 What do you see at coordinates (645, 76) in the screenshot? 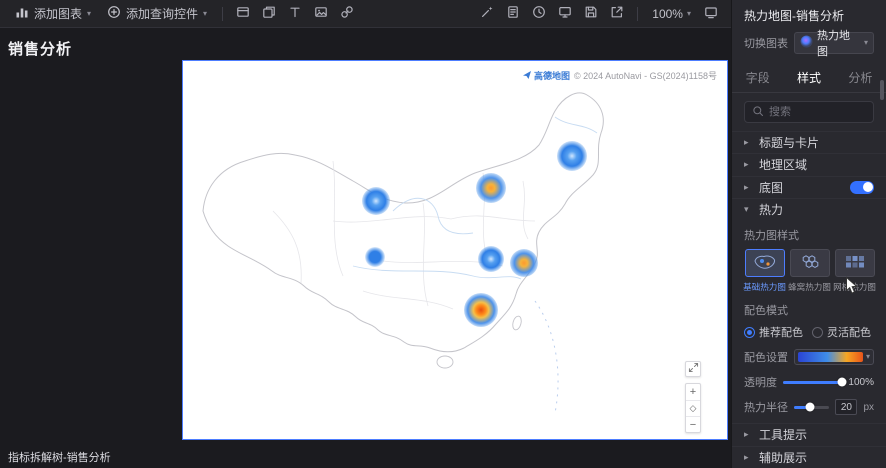
I see `attribution-text: © 2024 AutoNavi - GS(2024)1158号` at bounding box center [645, 76].